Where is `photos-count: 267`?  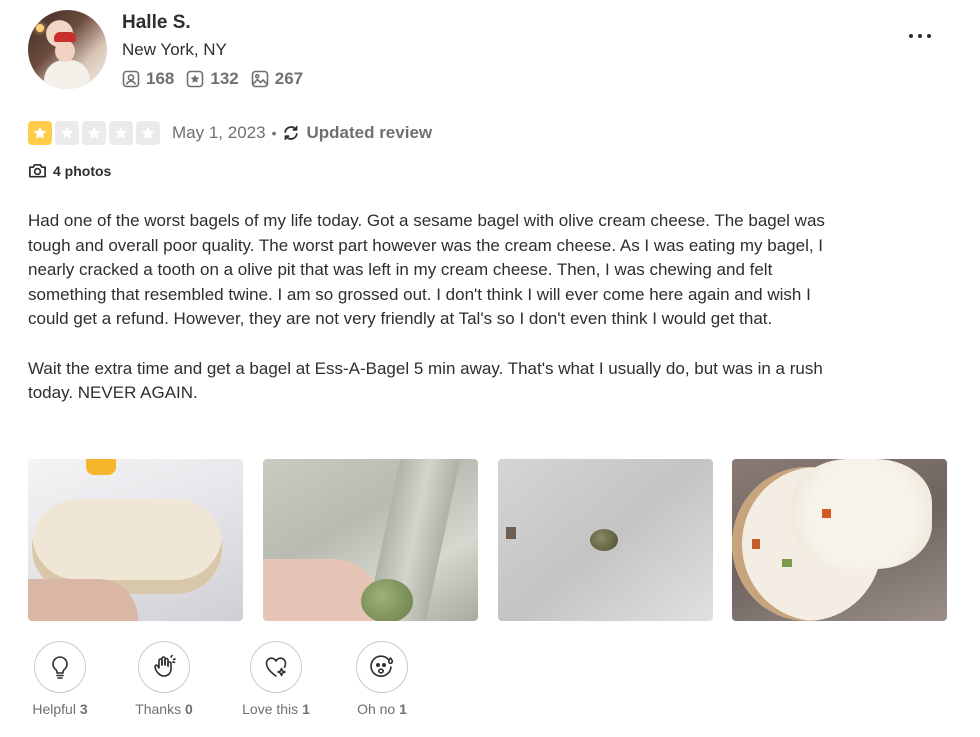
photos-count: 267 is located at coordinates (289, 78).